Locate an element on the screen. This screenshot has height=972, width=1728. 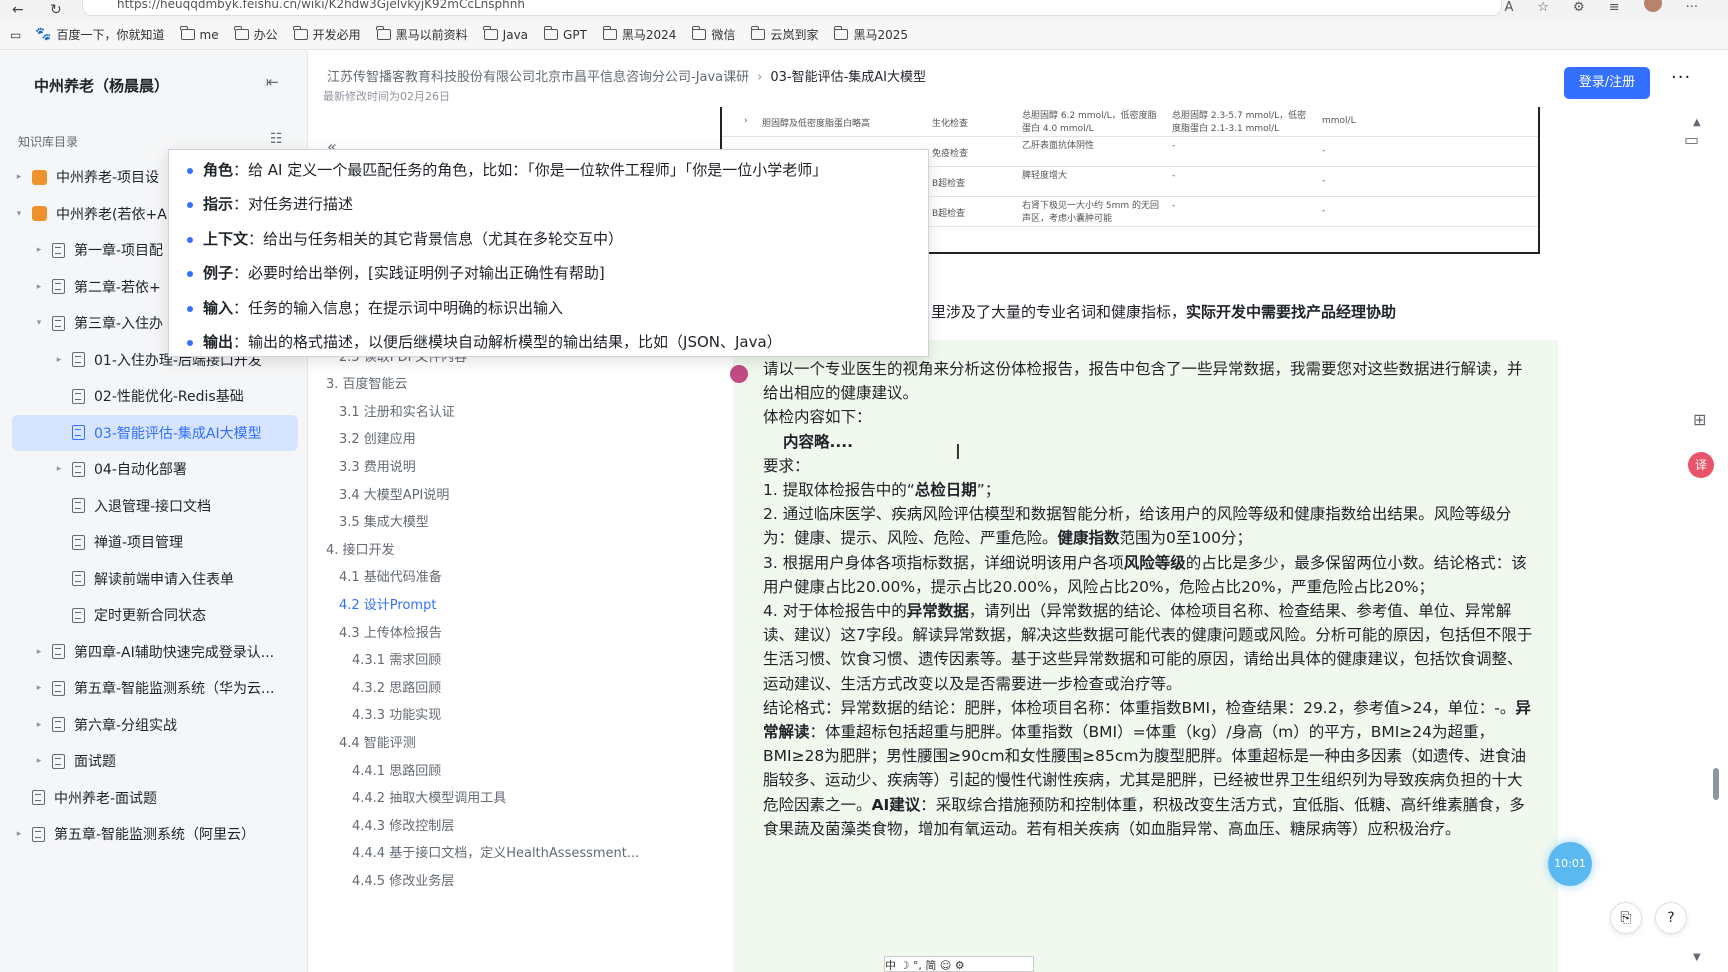
tree-item: ▸ 第六章-分组实战 is located at coordinates (155, 725).